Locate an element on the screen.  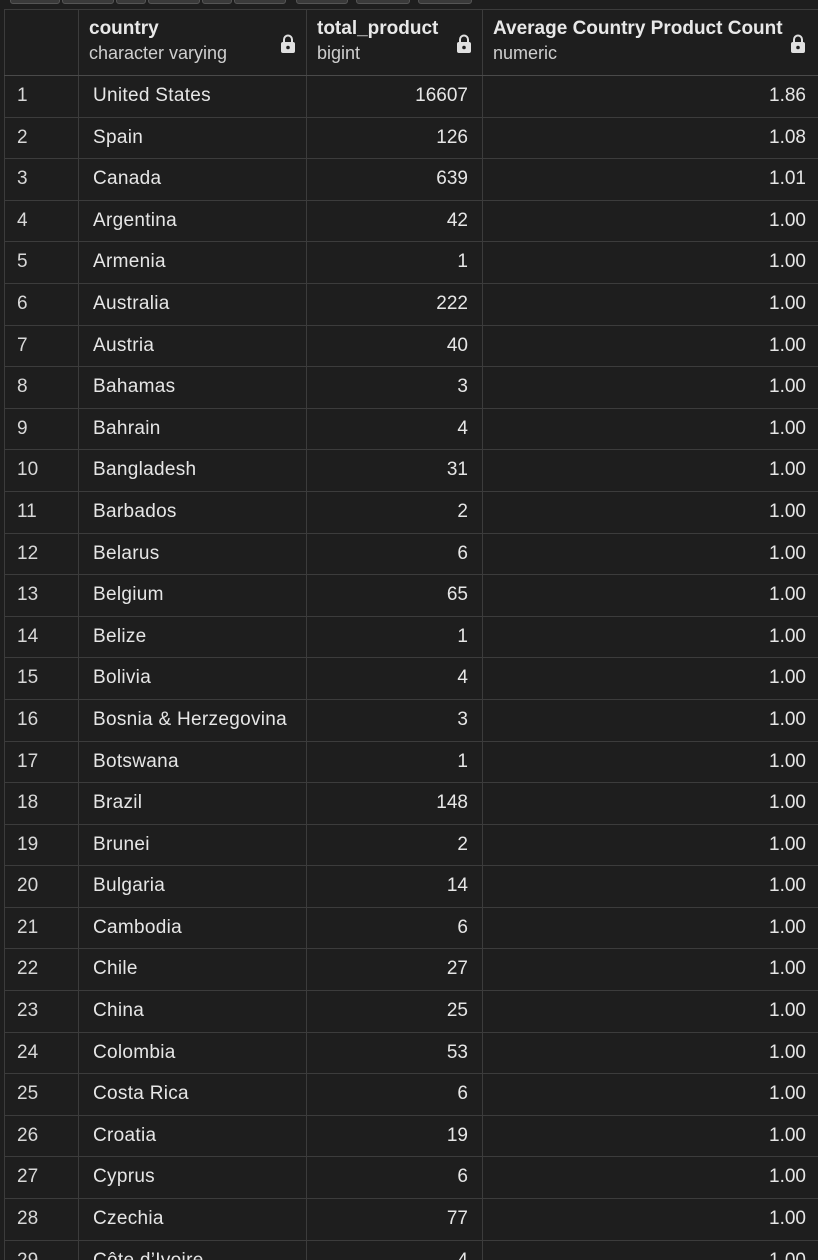
table-row: 25 Costa Rica 6 1.00 is located at coordinates (411, 1095).